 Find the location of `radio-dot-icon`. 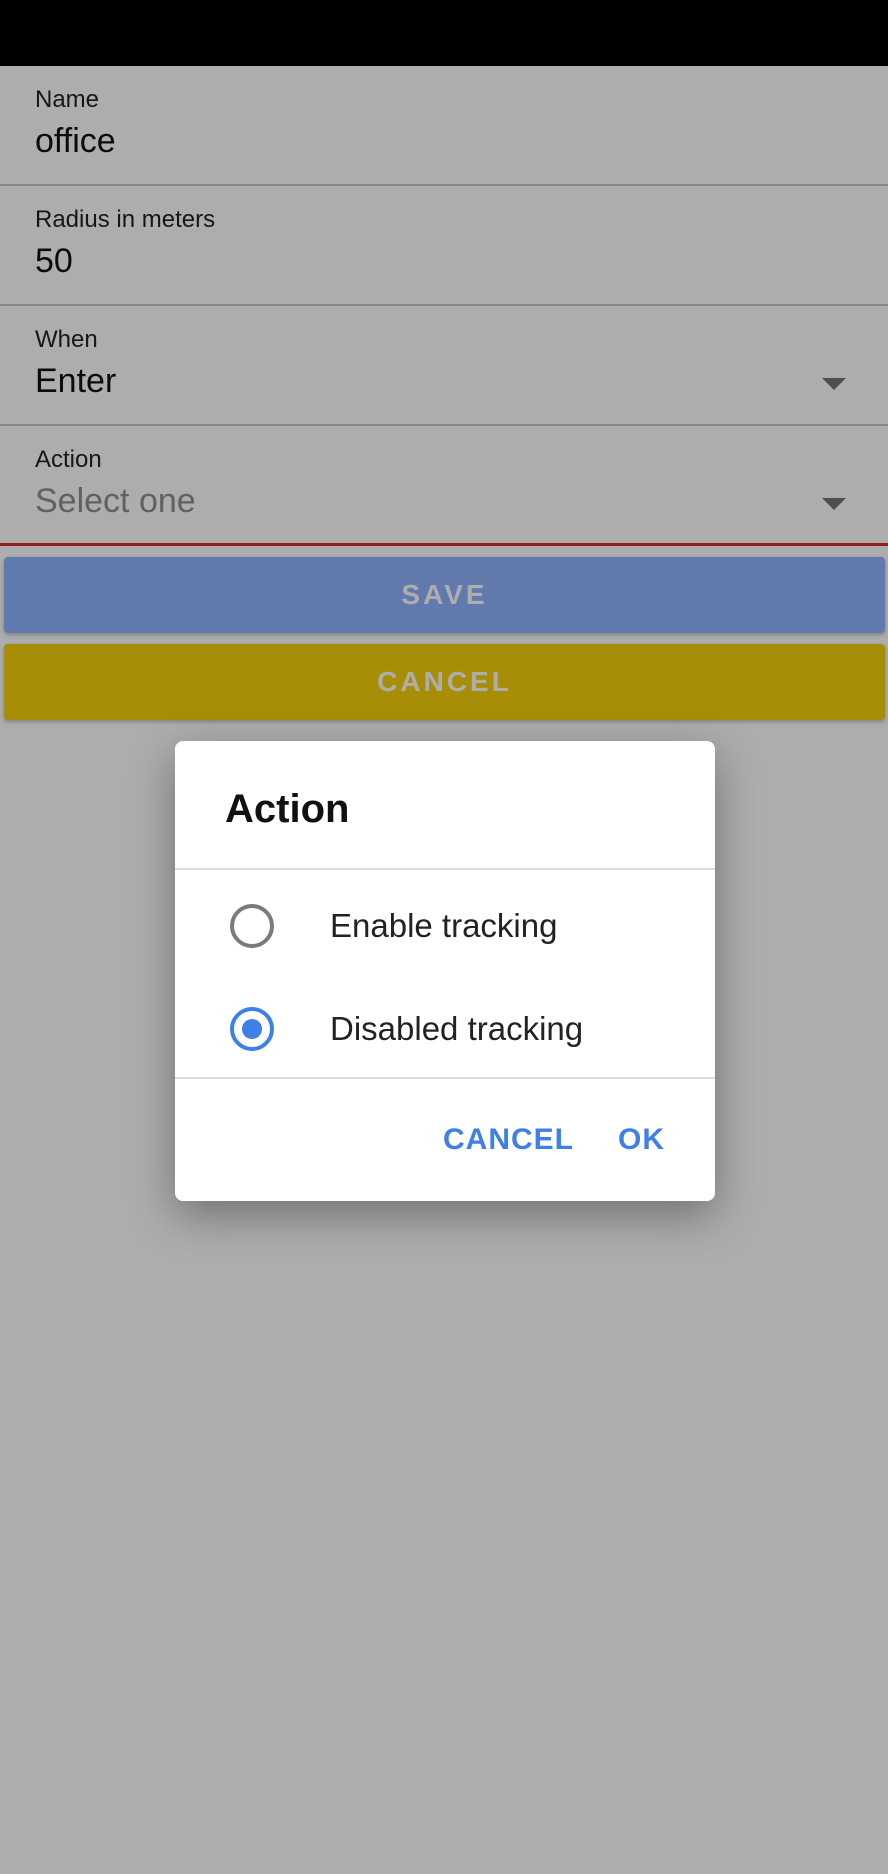

radio-dot-icon is located at coordinates (252, 1029).